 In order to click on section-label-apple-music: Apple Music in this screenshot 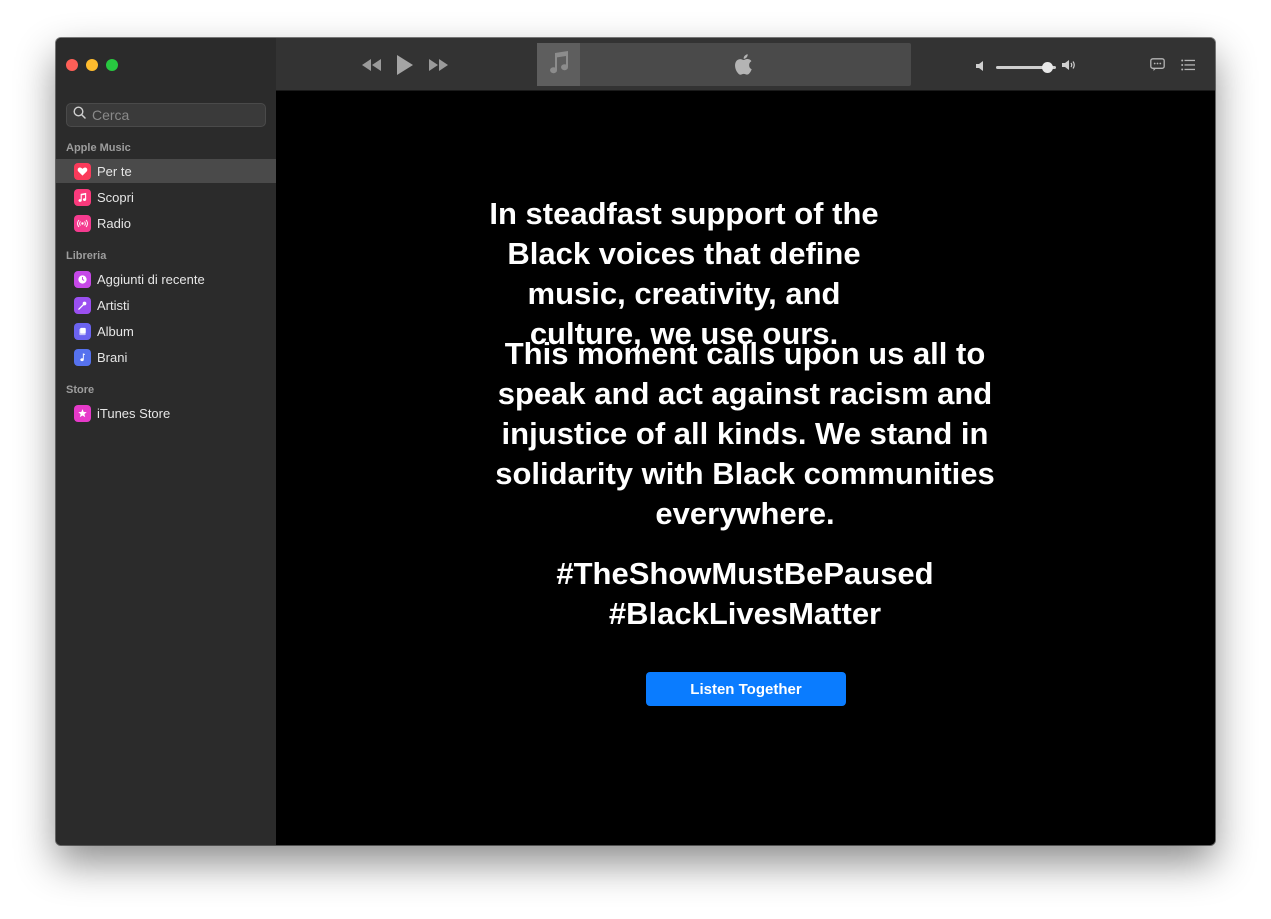, I will do `click(98, 148)`.